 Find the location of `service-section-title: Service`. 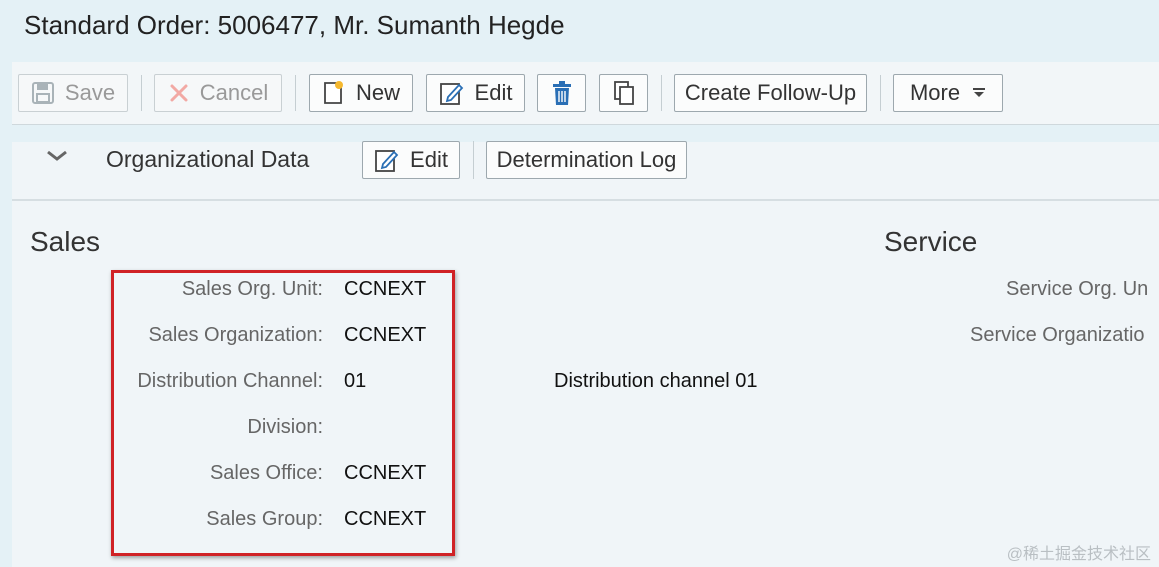

service-section-title: Service is located at coordinates (931, 241).